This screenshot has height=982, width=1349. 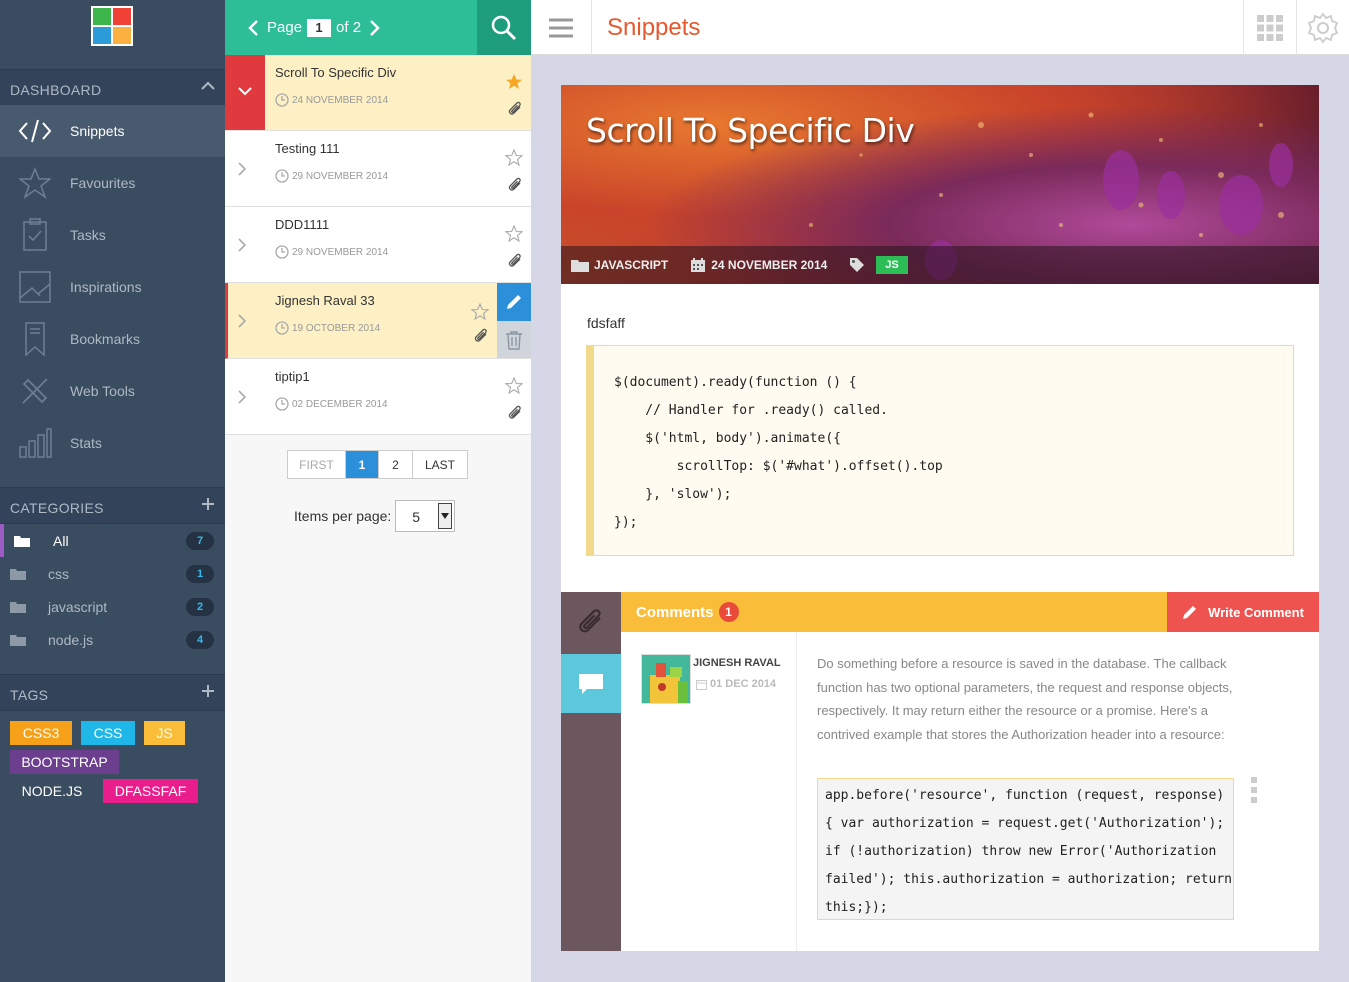 I want to click on page-prefix: Page, so click(x=285, y=27).